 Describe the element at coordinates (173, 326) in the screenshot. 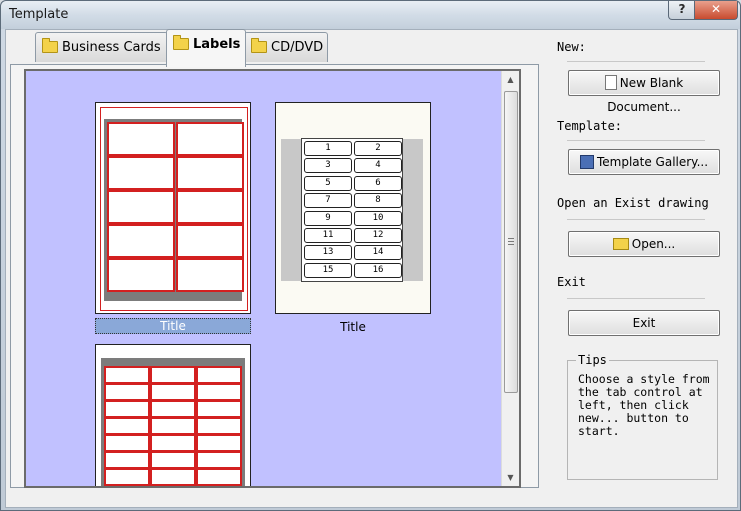

I see `template-caption-1: Title` at that location.